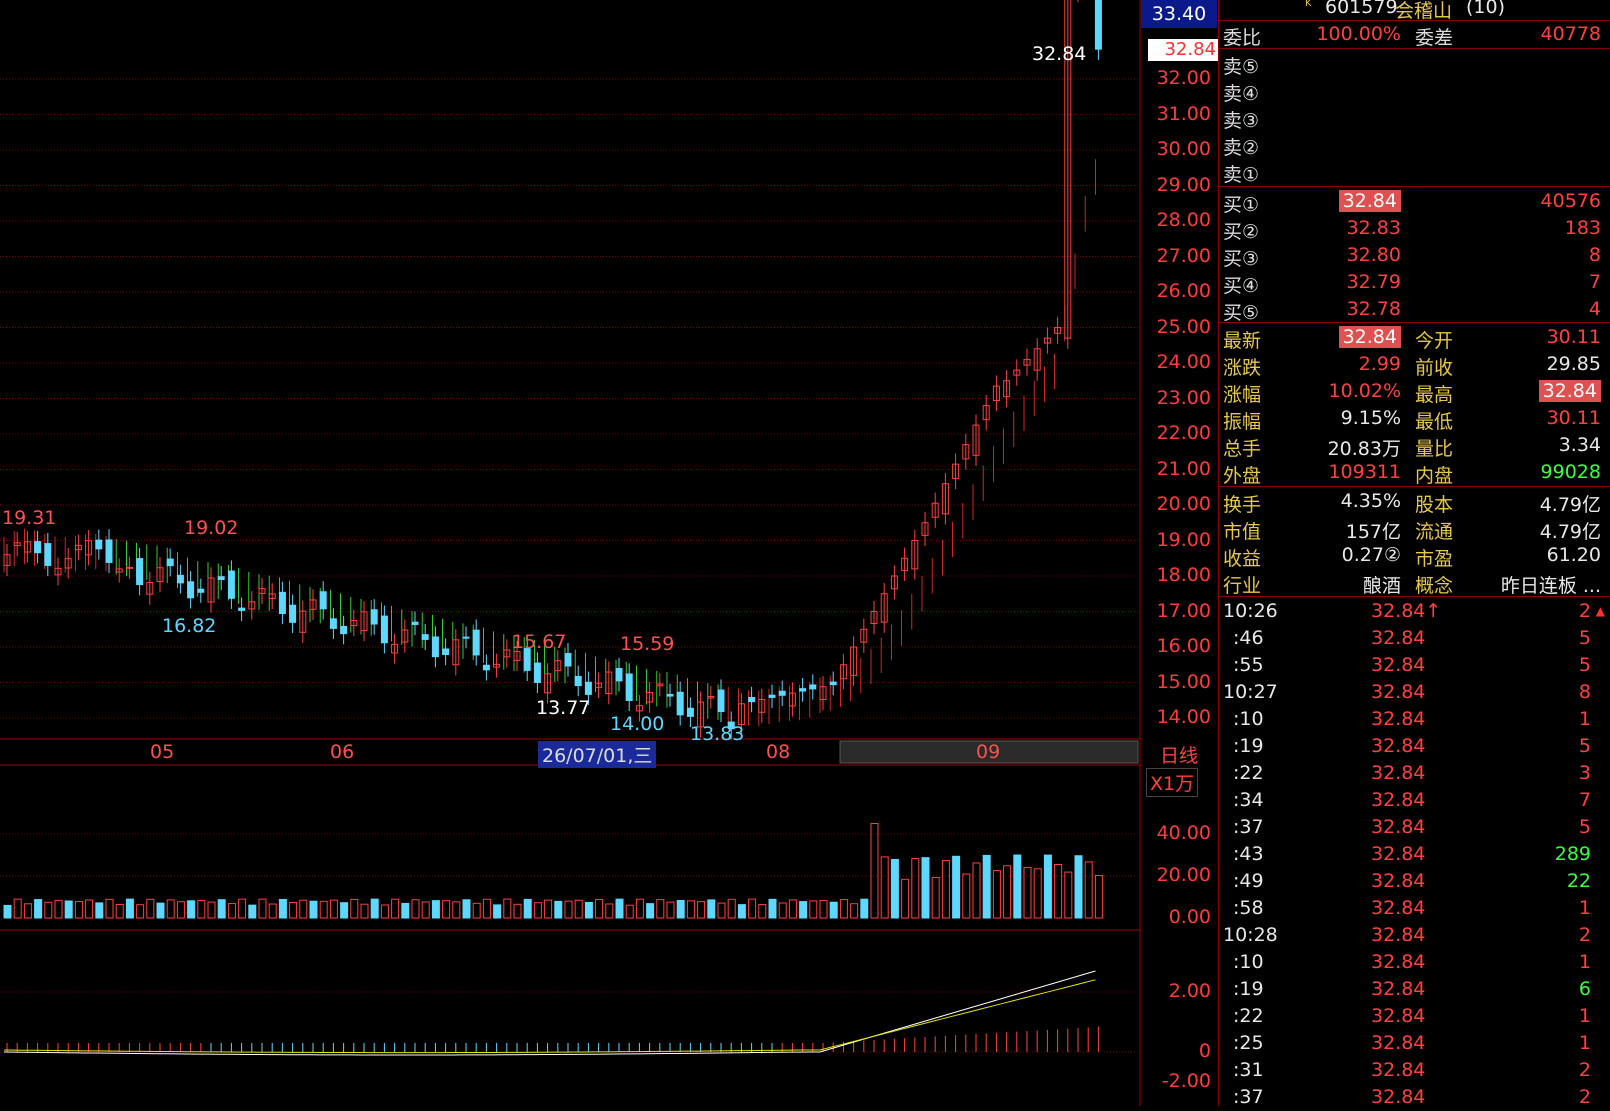 The width and height of the screenshot is (1610, 1111). I want to click on tick-row: 10:27 32.84 8, so click(1414, 692).